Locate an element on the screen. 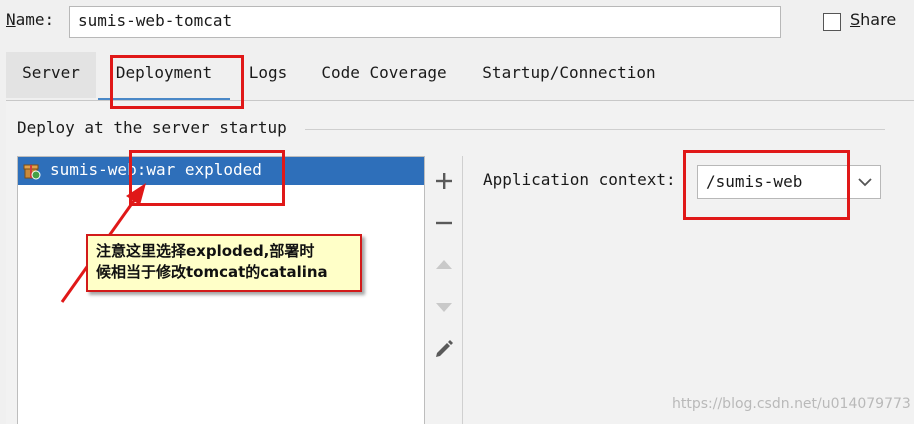  share-checkbox is located at coordinates (832, 22).